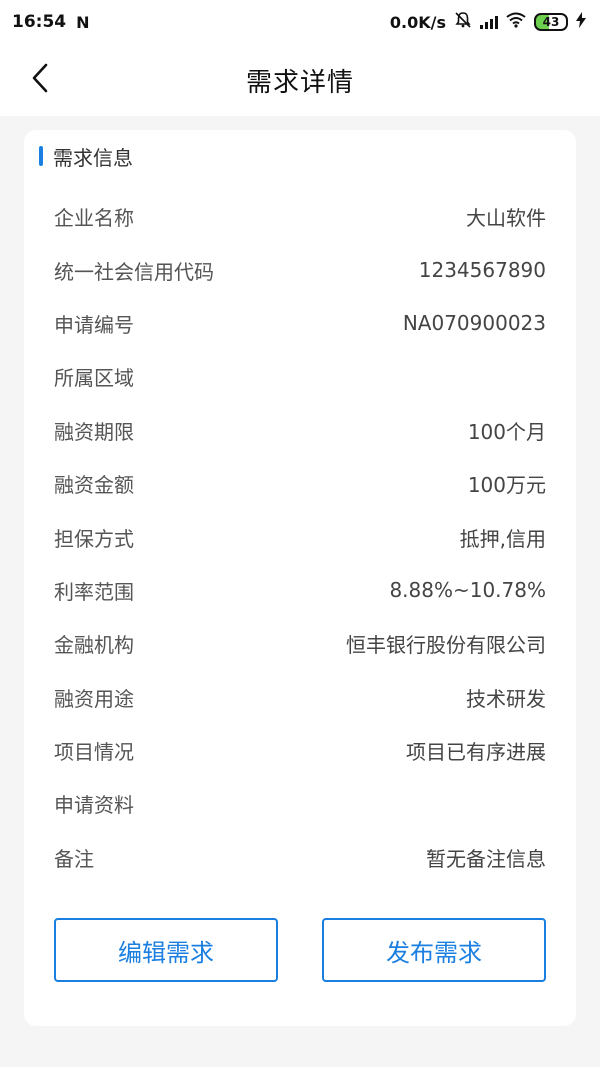 Image resolution: width=600 pixels, height=1067 pixels. I want to click on info-row-value: 抵押,信用, so click(502, 538).